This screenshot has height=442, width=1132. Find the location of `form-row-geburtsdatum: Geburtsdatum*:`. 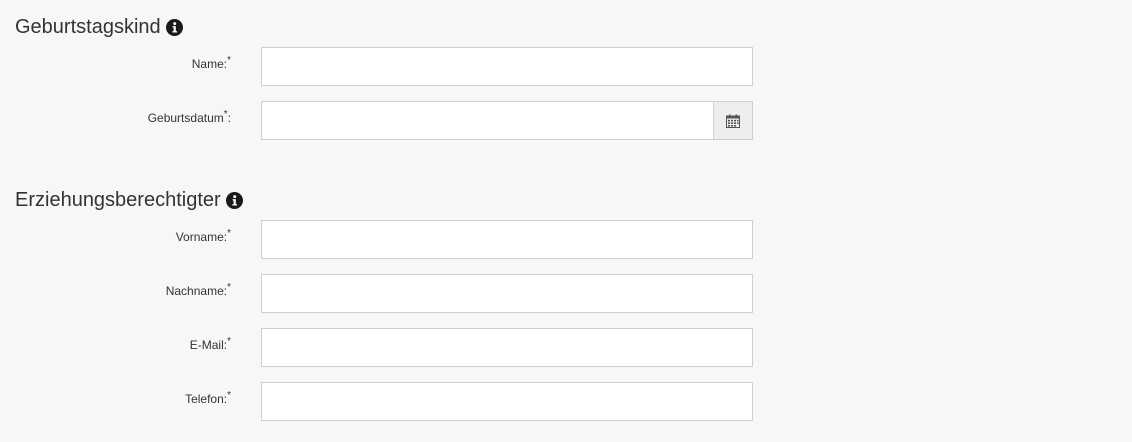

form-row-geburtsdatum: Geburtsdatum*: is located at coordinates (380, 121).